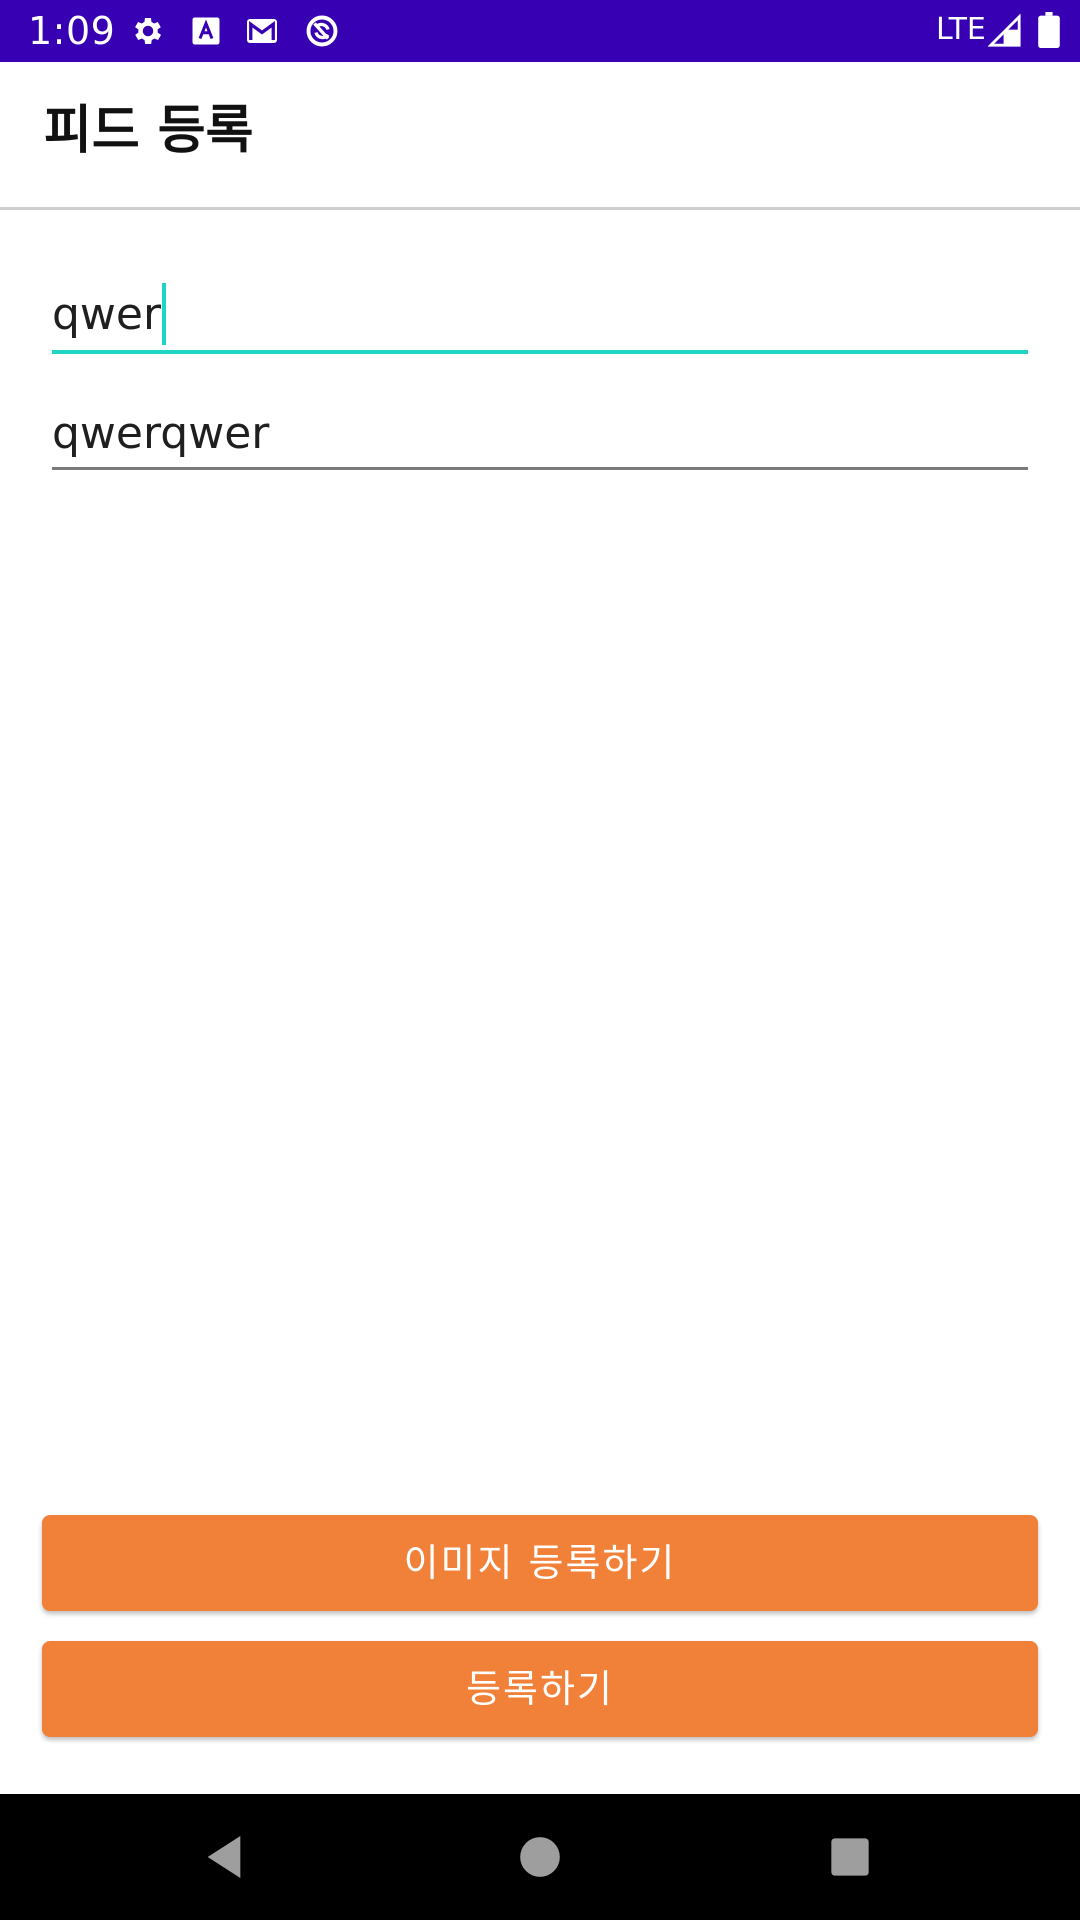  What do you see at coordinates (109, 315) in the screenshot?
I see `title-input-value: qwer` at bounding box center [109, 315].